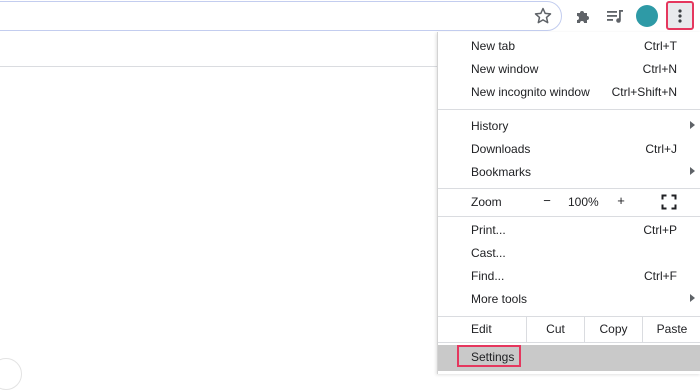 The width and height of the screenshot is (700, 390). I want to click on menu-item-label: New tab, so click(493, 46).